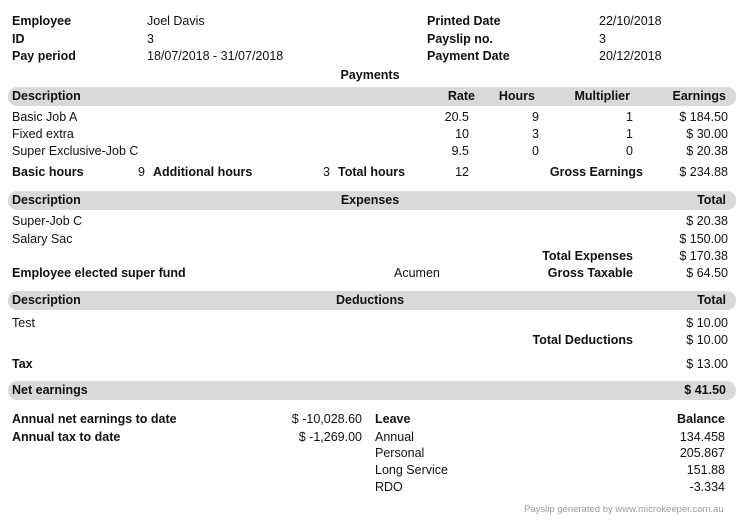 The image size is (744, 528). What do you see at coordinates (94, 419) in the screenshot?
I see `annual-net-earnings-label: Annual net earnings to date` at bounding box center [94, 419].